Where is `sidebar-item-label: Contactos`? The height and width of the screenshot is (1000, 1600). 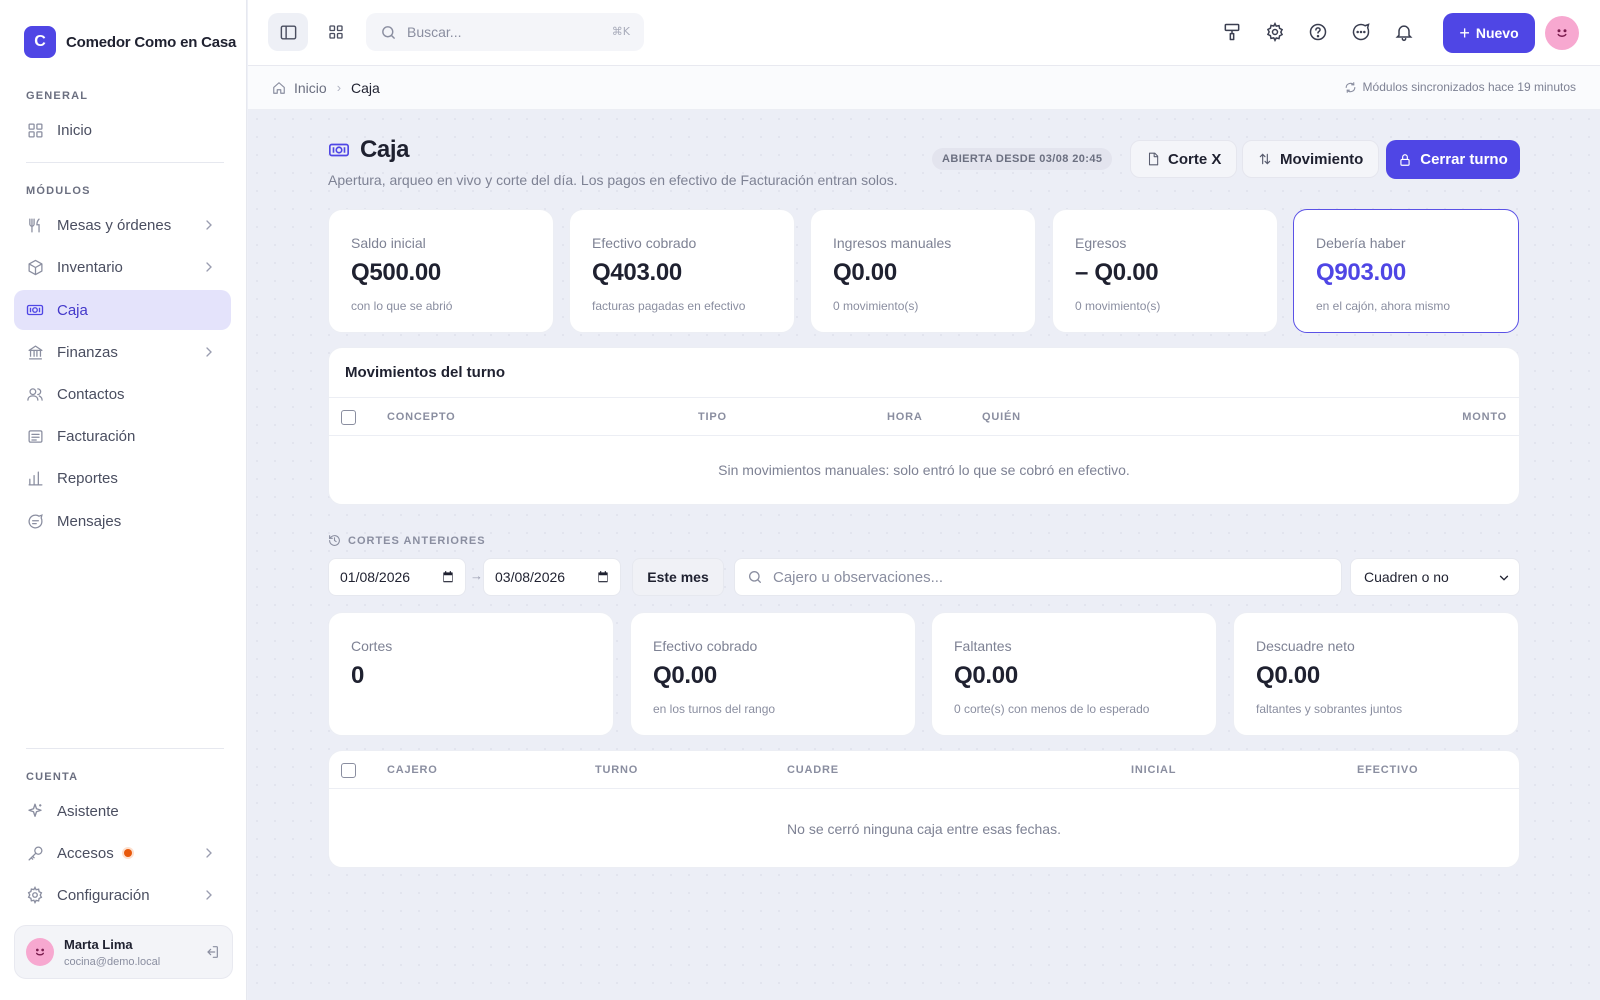 sidebar-item-label: Contactos is located at coordinates (91, 394).